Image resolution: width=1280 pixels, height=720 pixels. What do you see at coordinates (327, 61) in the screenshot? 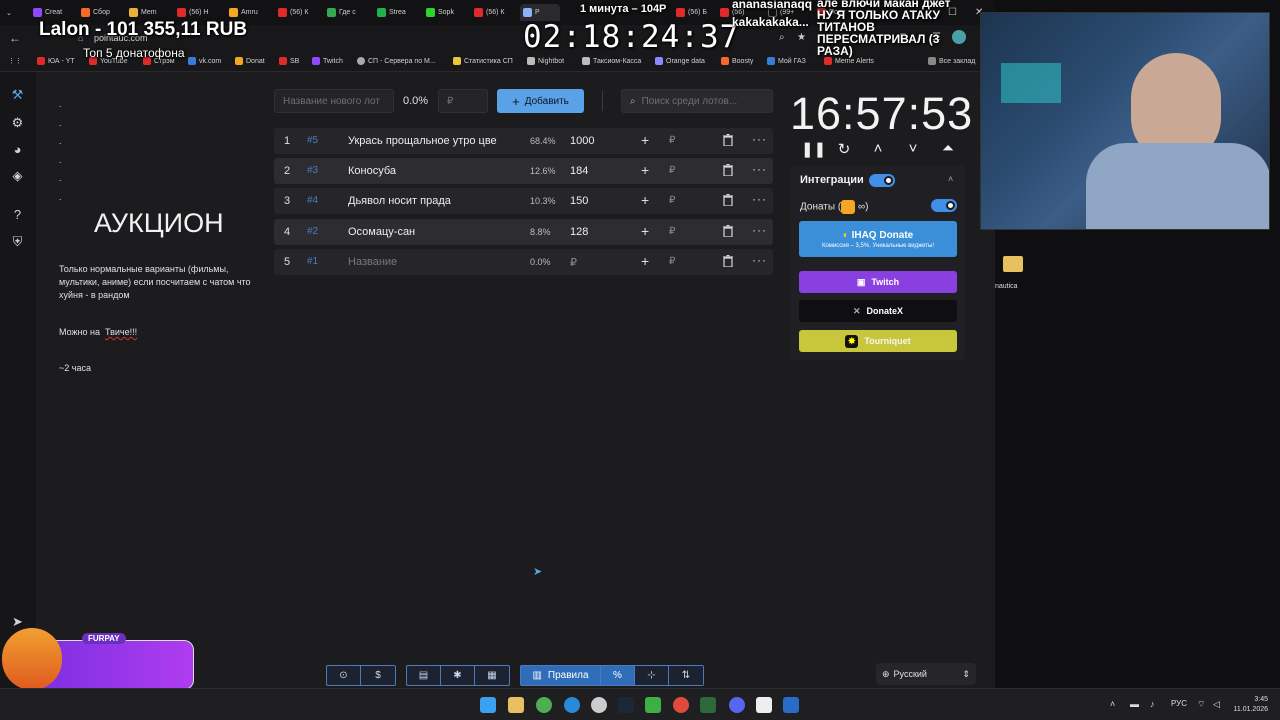
I see `bookmark-item: Twitch` at bounding box center [327, 61].